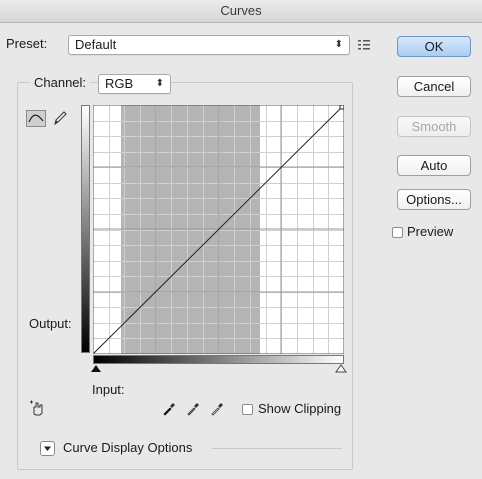 Image resolution: width=482 pixels, height=479 pixels. What do you see at coordinates (434, 165) in the screenshot?
I see `auto-button: Auto` at bounding box center [434, 165].